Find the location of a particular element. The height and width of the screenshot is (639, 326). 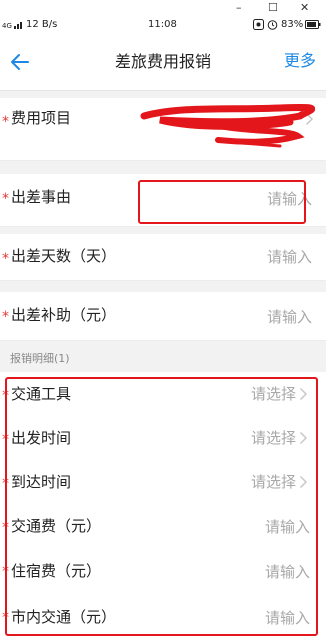

trip-allowance-input: 请输入 is located at coordinates (289, 317).